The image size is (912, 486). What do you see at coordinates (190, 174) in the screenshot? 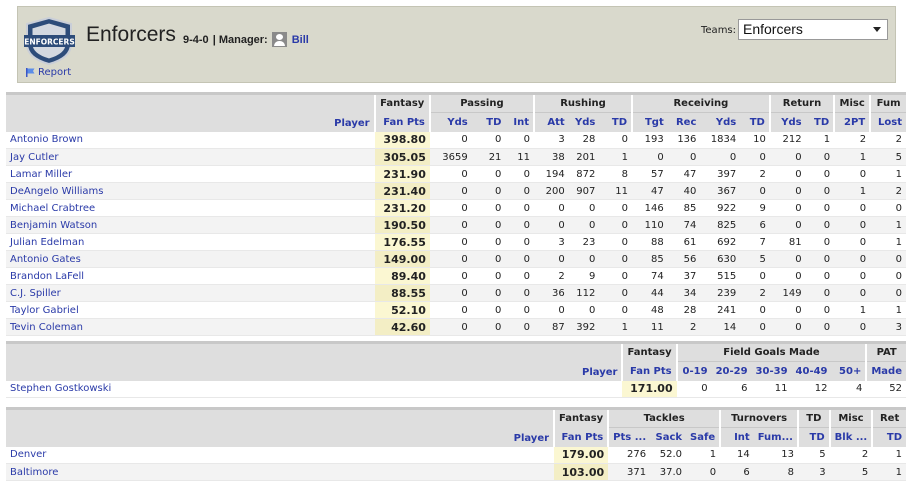
I see `player-name-link: Lamar Miller` at bounding box center [190, 174].